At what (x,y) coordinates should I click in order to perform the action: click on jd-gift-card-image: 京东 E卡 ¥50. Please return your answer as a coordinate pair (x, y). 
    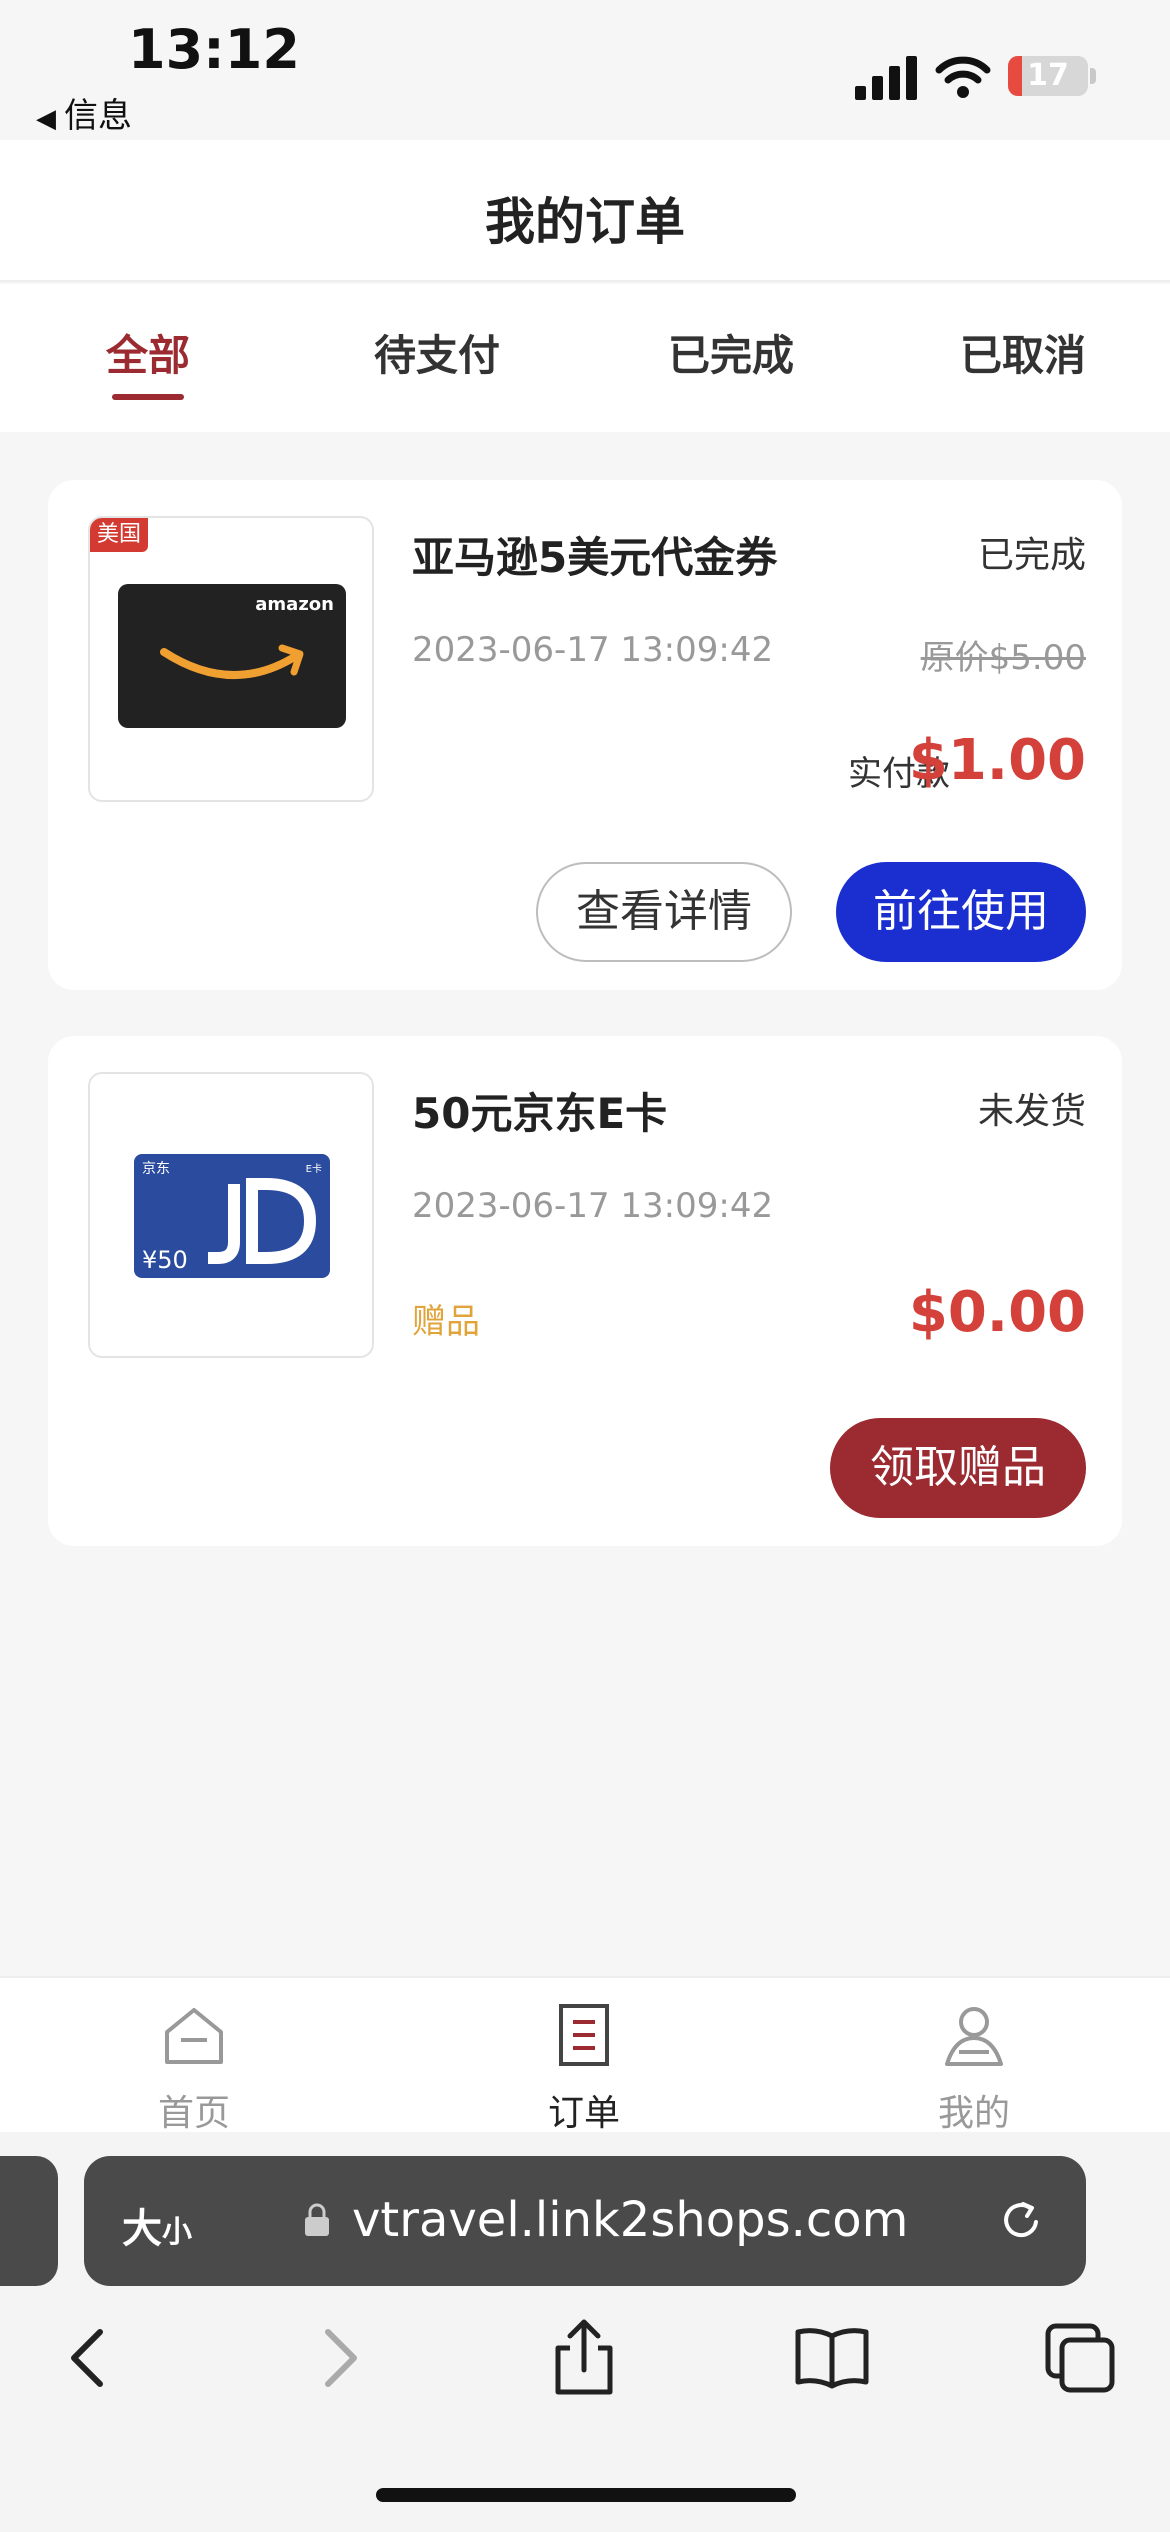
    Looking at the image, I should click on (232, 1216).